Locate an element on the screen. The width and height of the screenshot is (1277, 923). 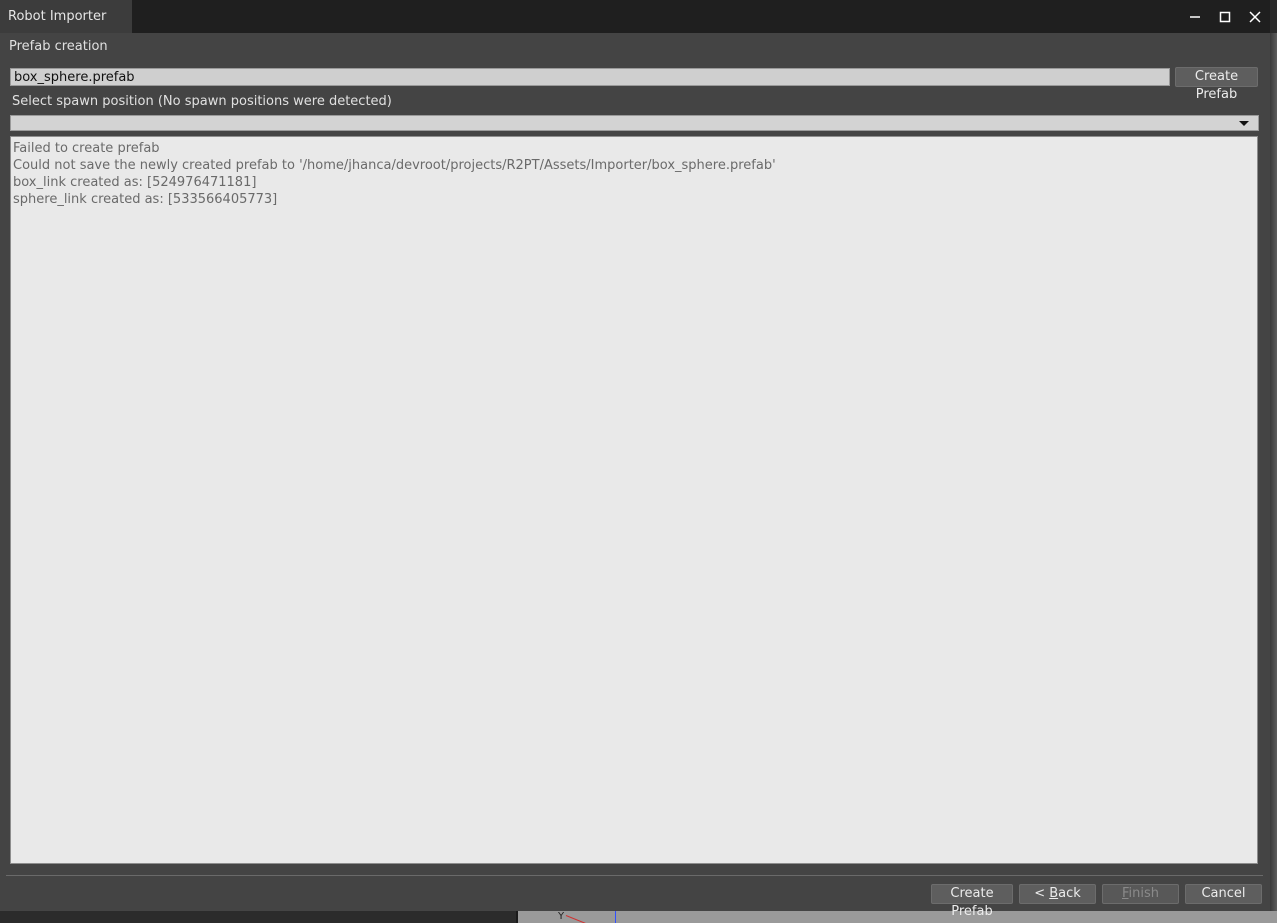
back-prefix: < is located at coordinates (1042, 893).